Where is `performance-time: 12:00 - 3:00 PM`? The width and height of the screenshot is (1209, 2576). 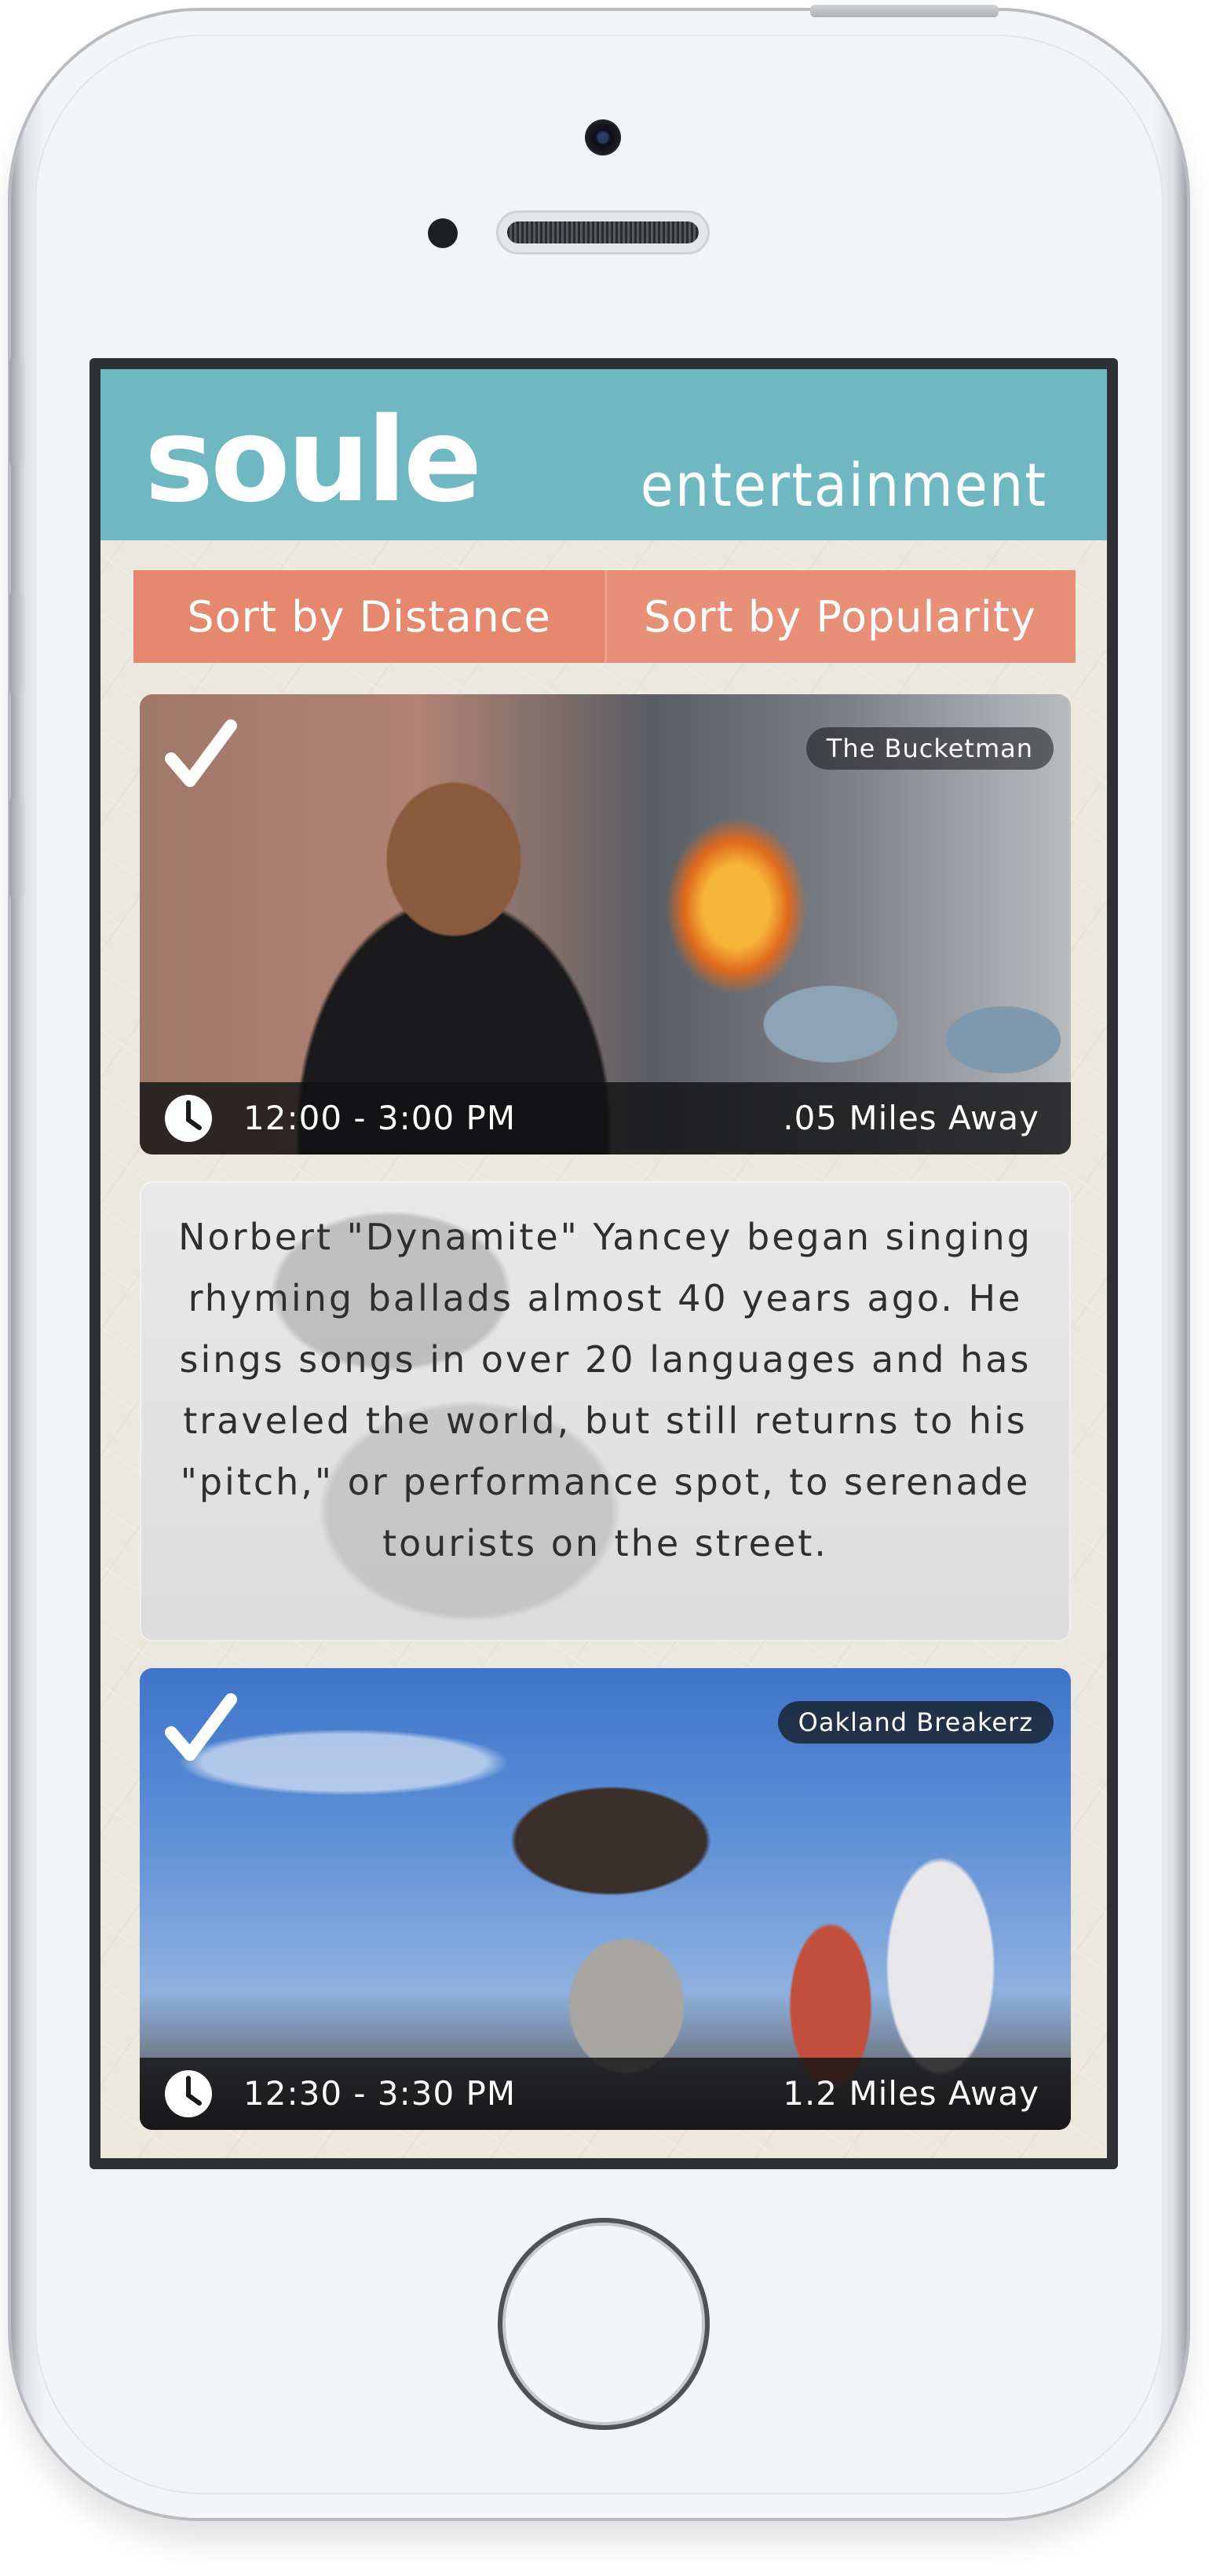
performance-time: 12:00 - 3:00 PM is located at coordinates (380, 1118).